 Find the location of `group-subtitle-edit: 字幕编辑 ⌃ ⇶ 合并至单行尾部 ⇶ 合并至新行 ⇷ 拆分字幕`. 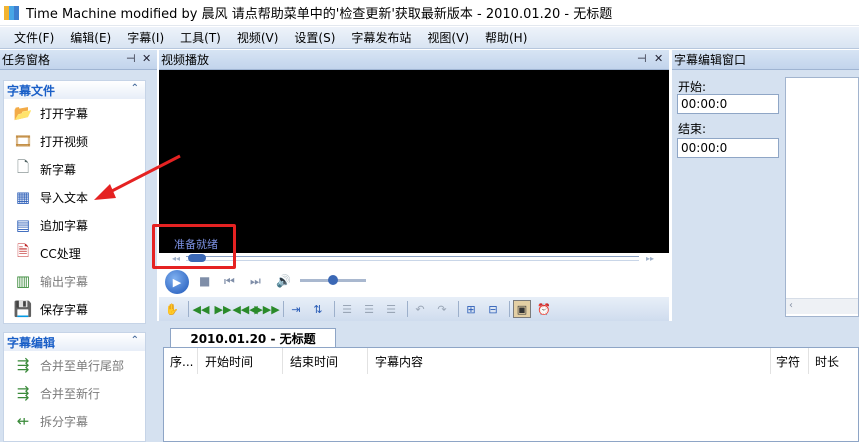

group-subtitle-edit: 字幕编辑 ⌃ ⇶ 合并至单行尾部 ⇶ 合并至新行 ⇷ 拆分字幕 is located at coordinates (74, 387).